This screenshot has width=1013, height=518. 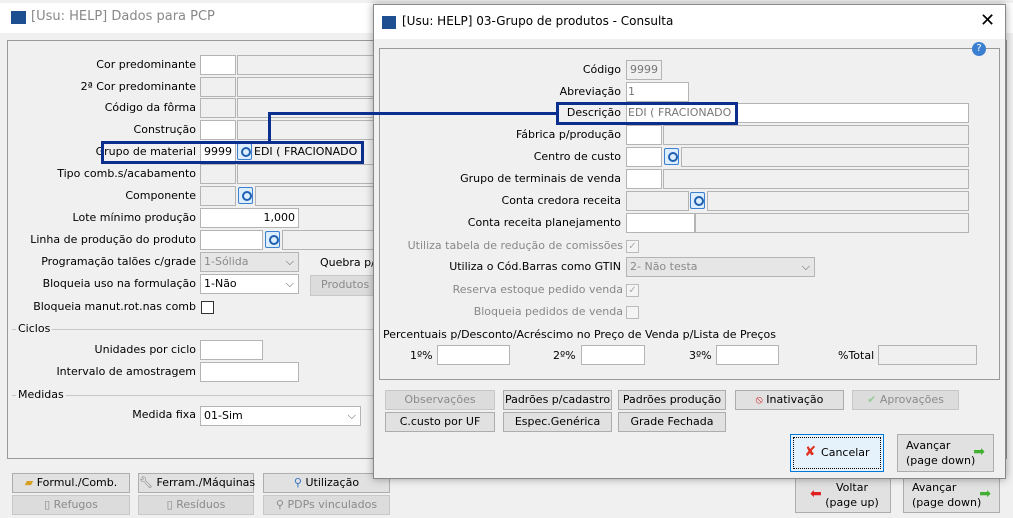 I want to click on residuos-button: ▯ Resíduos, so click(x=196, y=505).